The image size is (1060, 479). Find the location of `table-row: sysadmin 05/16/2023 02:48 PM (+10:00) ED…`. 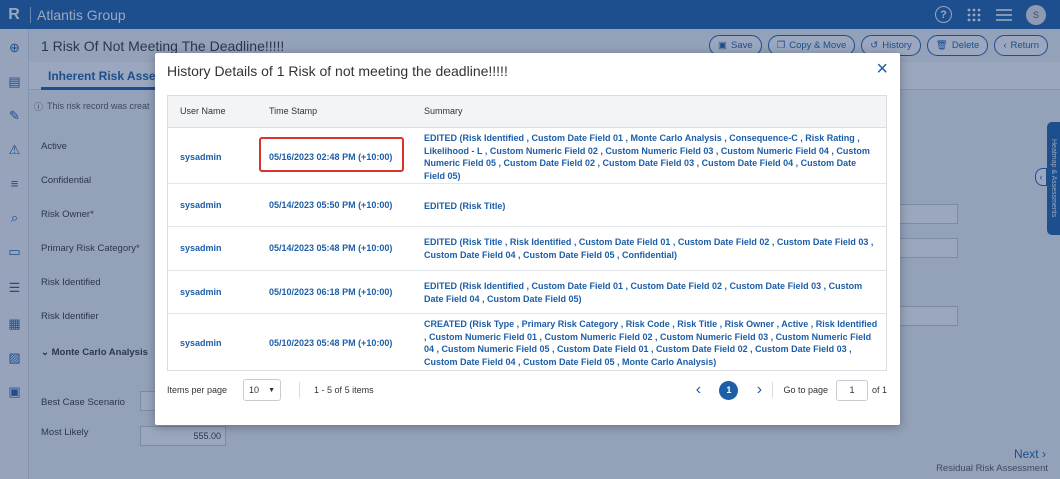

table-row: sysadmin 05/16/2023 02:48 PM (+10:00) ED… is located at coordinates (527, 156).